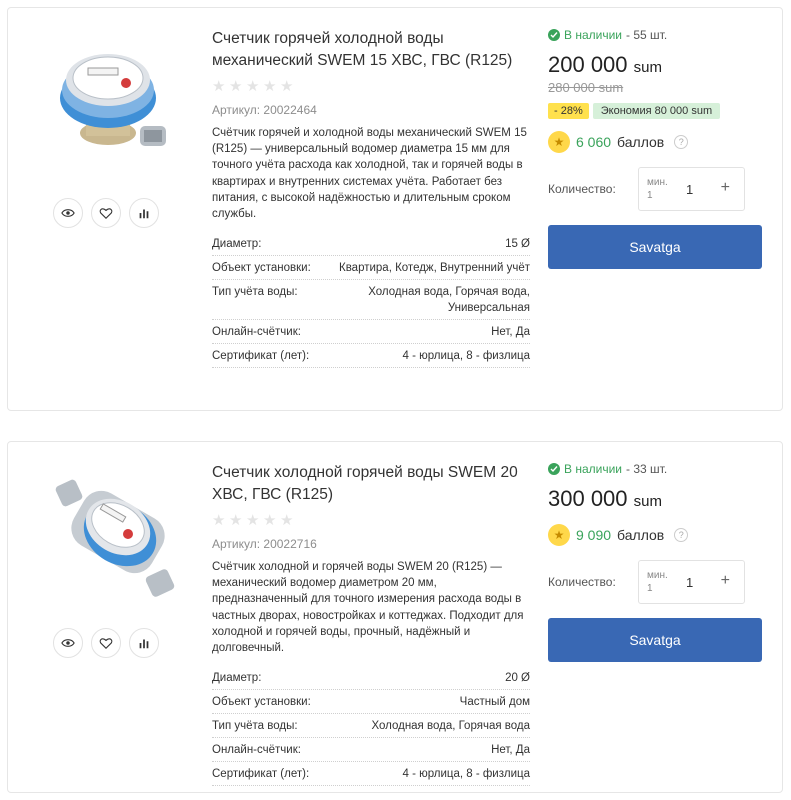 This screenshot has width=791, height=800. What do you see at coordinates (371, 774) in the screenshot?
I see `prop-row: Сертификат (лет): 4 - юрлица, 8 - физлица` at bounding box center [371, 774].